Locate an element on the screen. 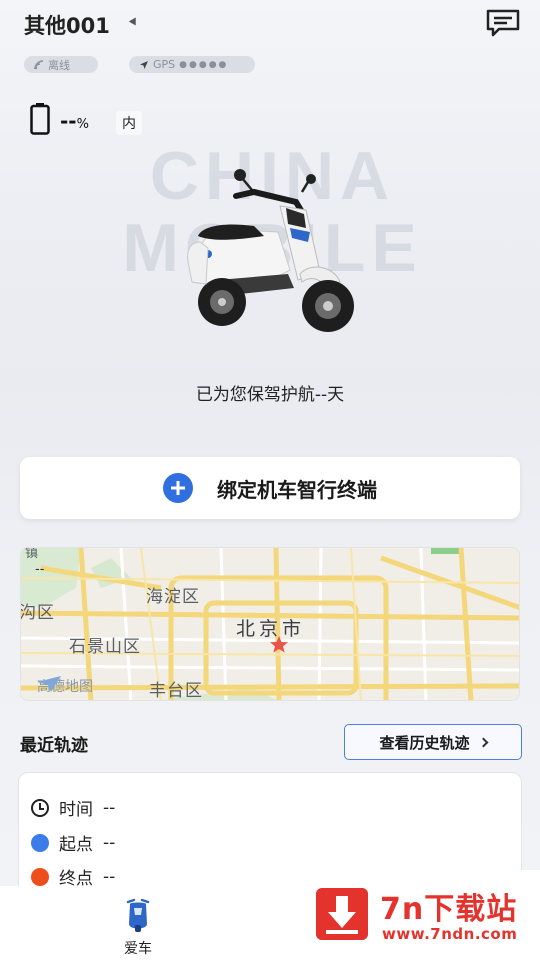 This screenshot has height=960, width=540. battery-unit: % is located at coordinates (82, 124).